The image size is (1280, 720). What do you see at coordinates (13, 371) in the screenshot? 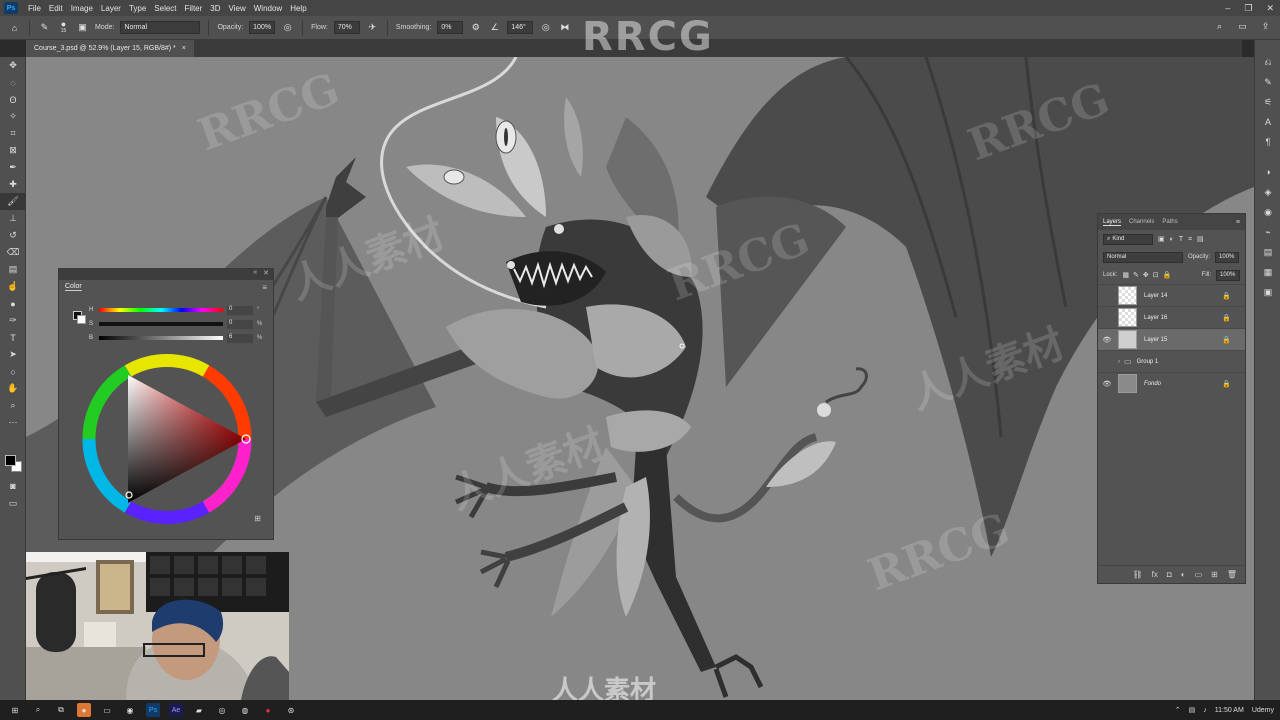
I see `shape-tool-icon: ○` at bounding box center [13, 371].